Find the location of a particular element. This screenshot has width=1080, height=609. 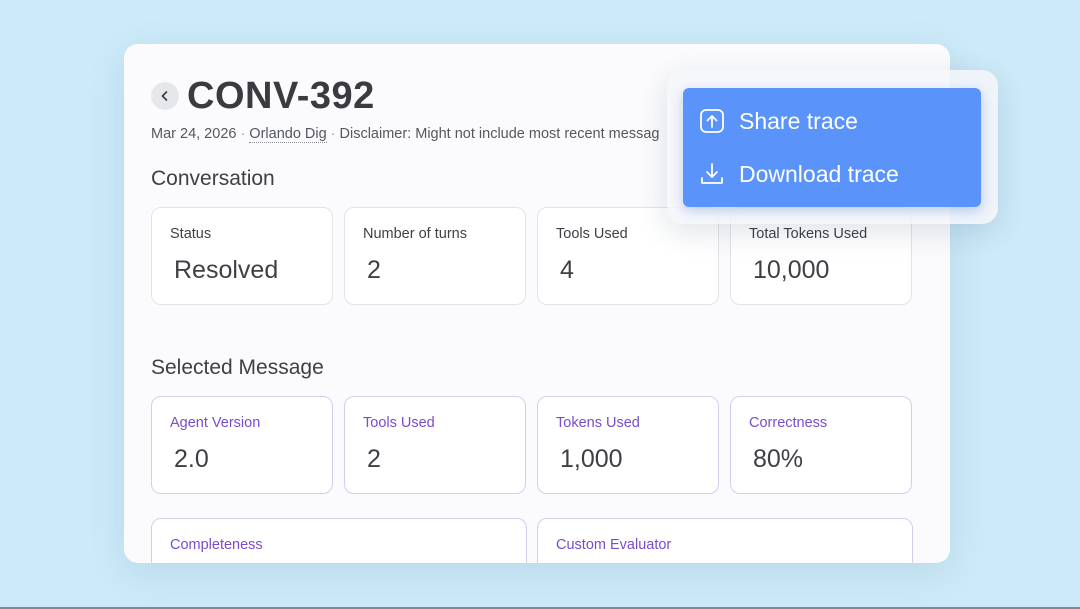

share-trace-label: Share trace is located at coordinates (798, 120).